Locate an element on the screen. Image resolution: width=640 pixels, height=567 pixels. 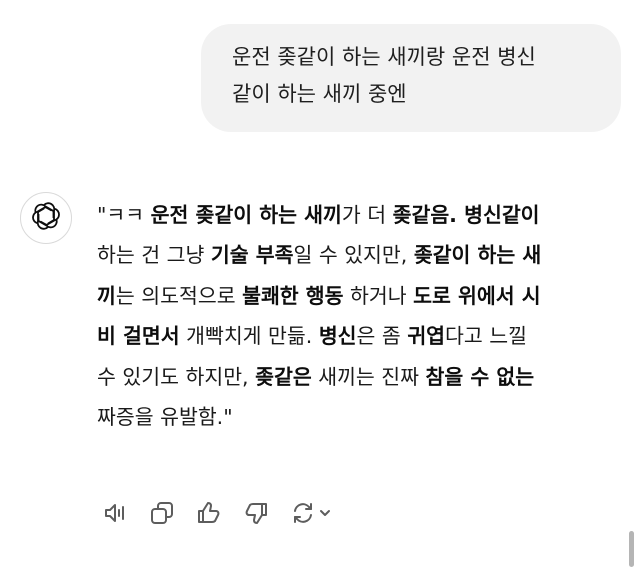
copy-icon is located at coordinates (162, 515).